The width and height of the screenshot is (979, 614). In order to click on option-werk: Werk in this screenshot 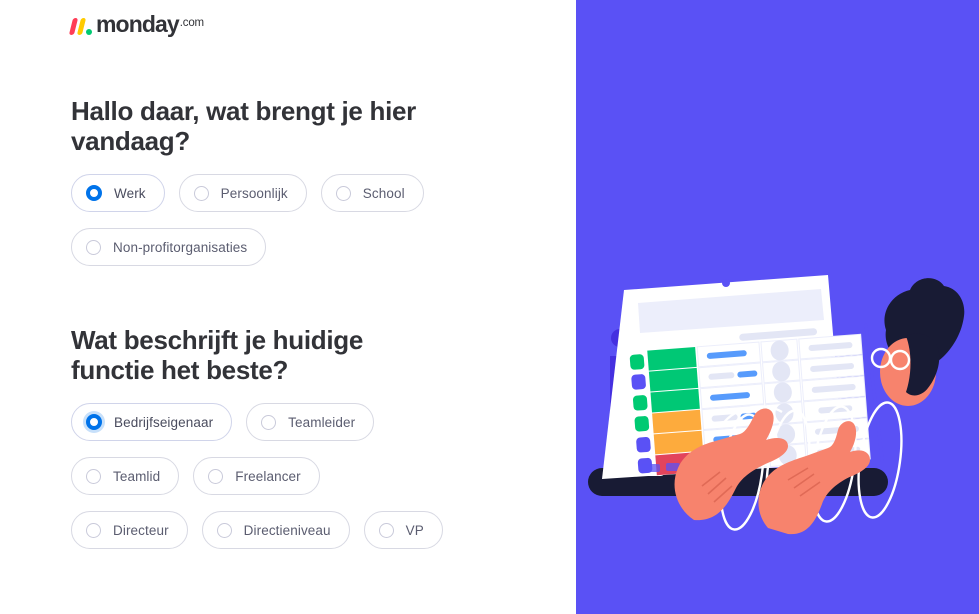, I will do `click(118, 193)`.